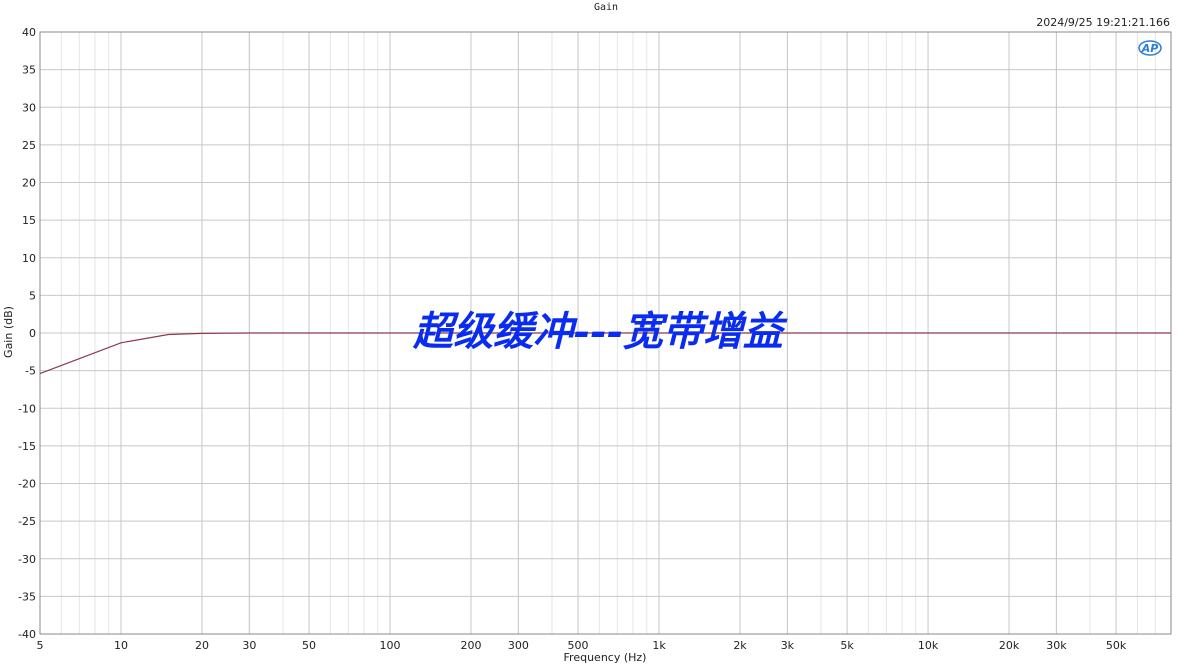  Describe the element at coordinates (29, 32) in the screenshot. I see `y-tick-label: 40` at that location.